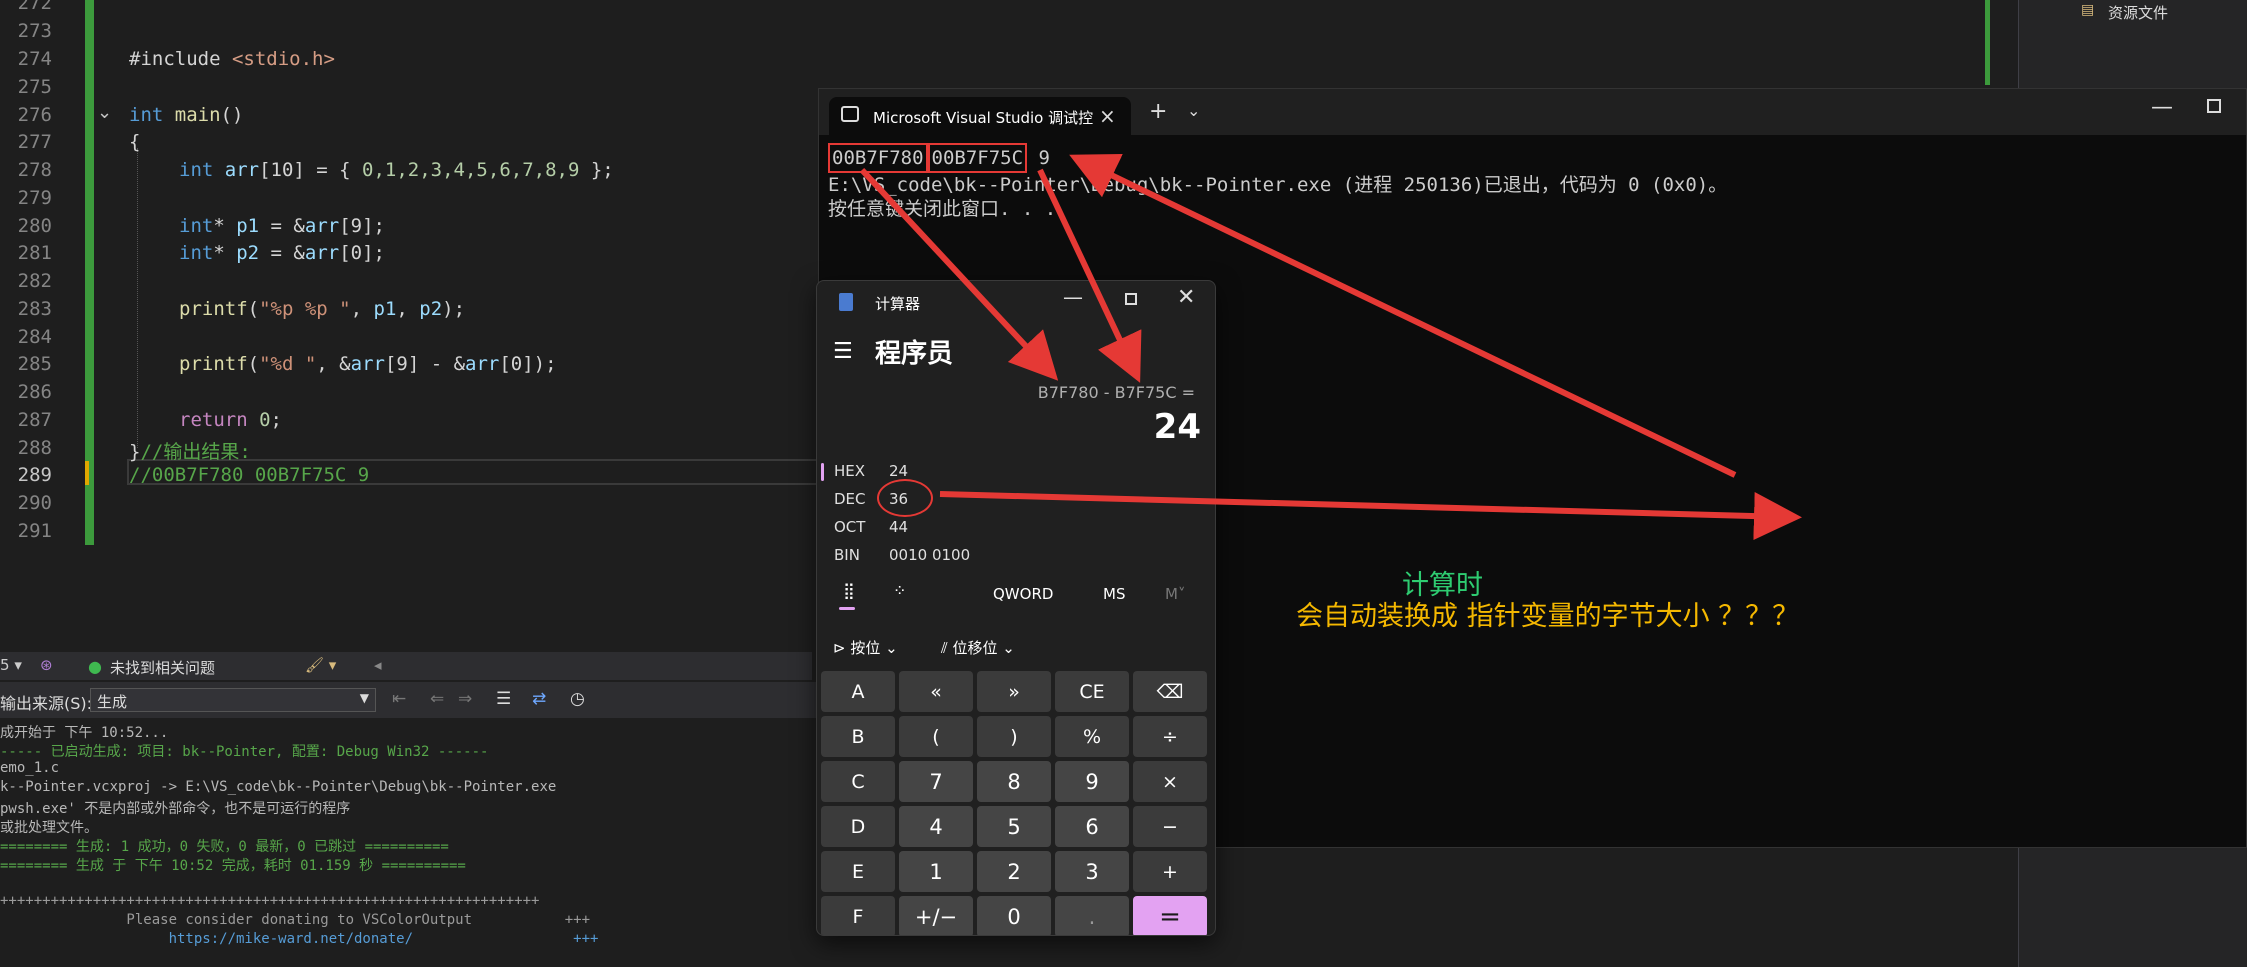 Image resolution: width=2247 pixels, height=967 pixels. I want to click on key-3: 3, so click(1092, 871).